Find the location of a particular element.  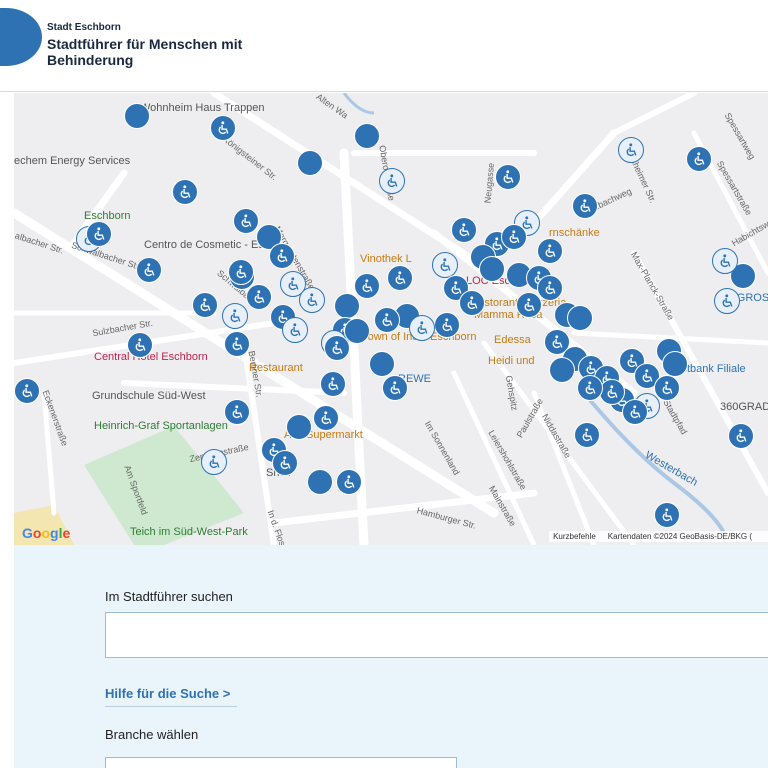

search-input is located at coordinates (436, 635).